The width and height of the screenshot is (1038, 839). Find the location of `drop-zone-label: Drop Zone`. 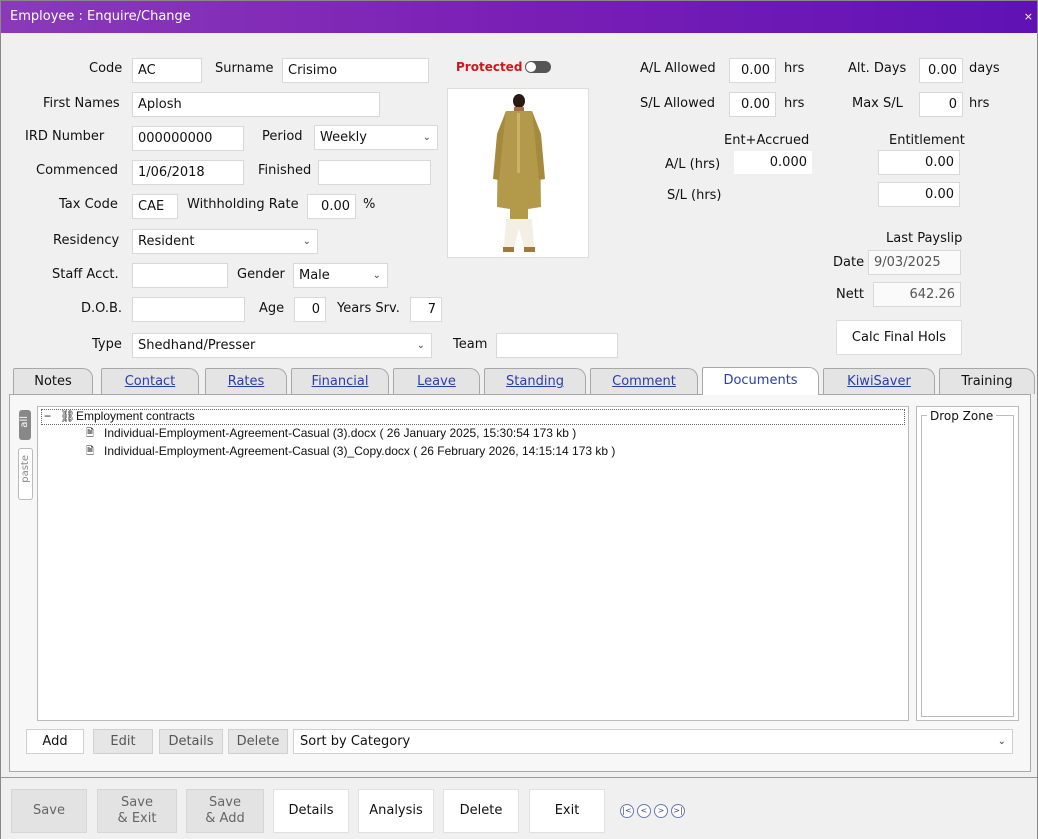

drop-zone-label: Drop Zone is located at coordinates (962, 416).